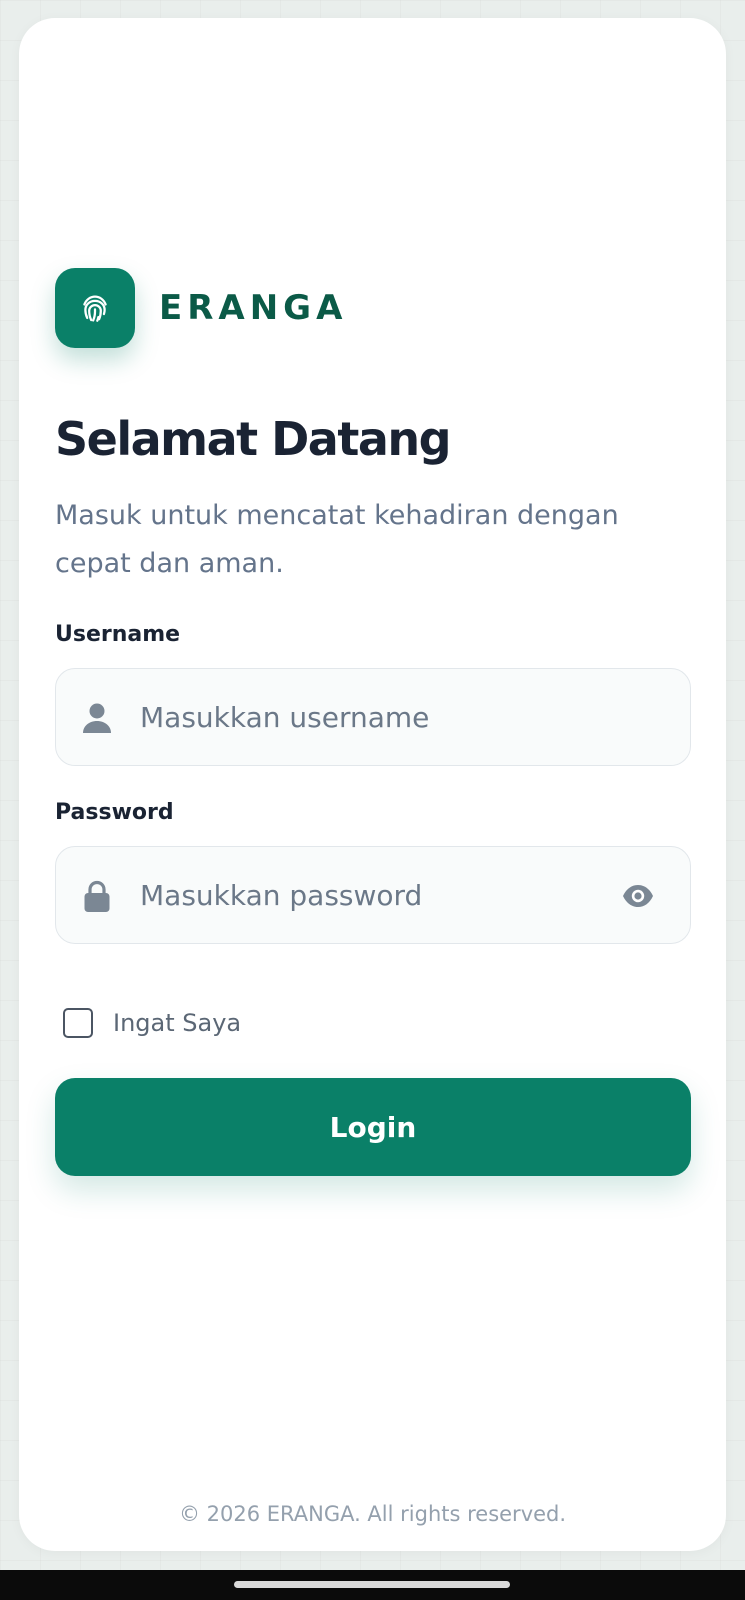 Image resolution: width=745 pixels, height=1600 pixels. Describe the element at coordinates (370, 717) in the screenshot. I see `username-input` at that location.